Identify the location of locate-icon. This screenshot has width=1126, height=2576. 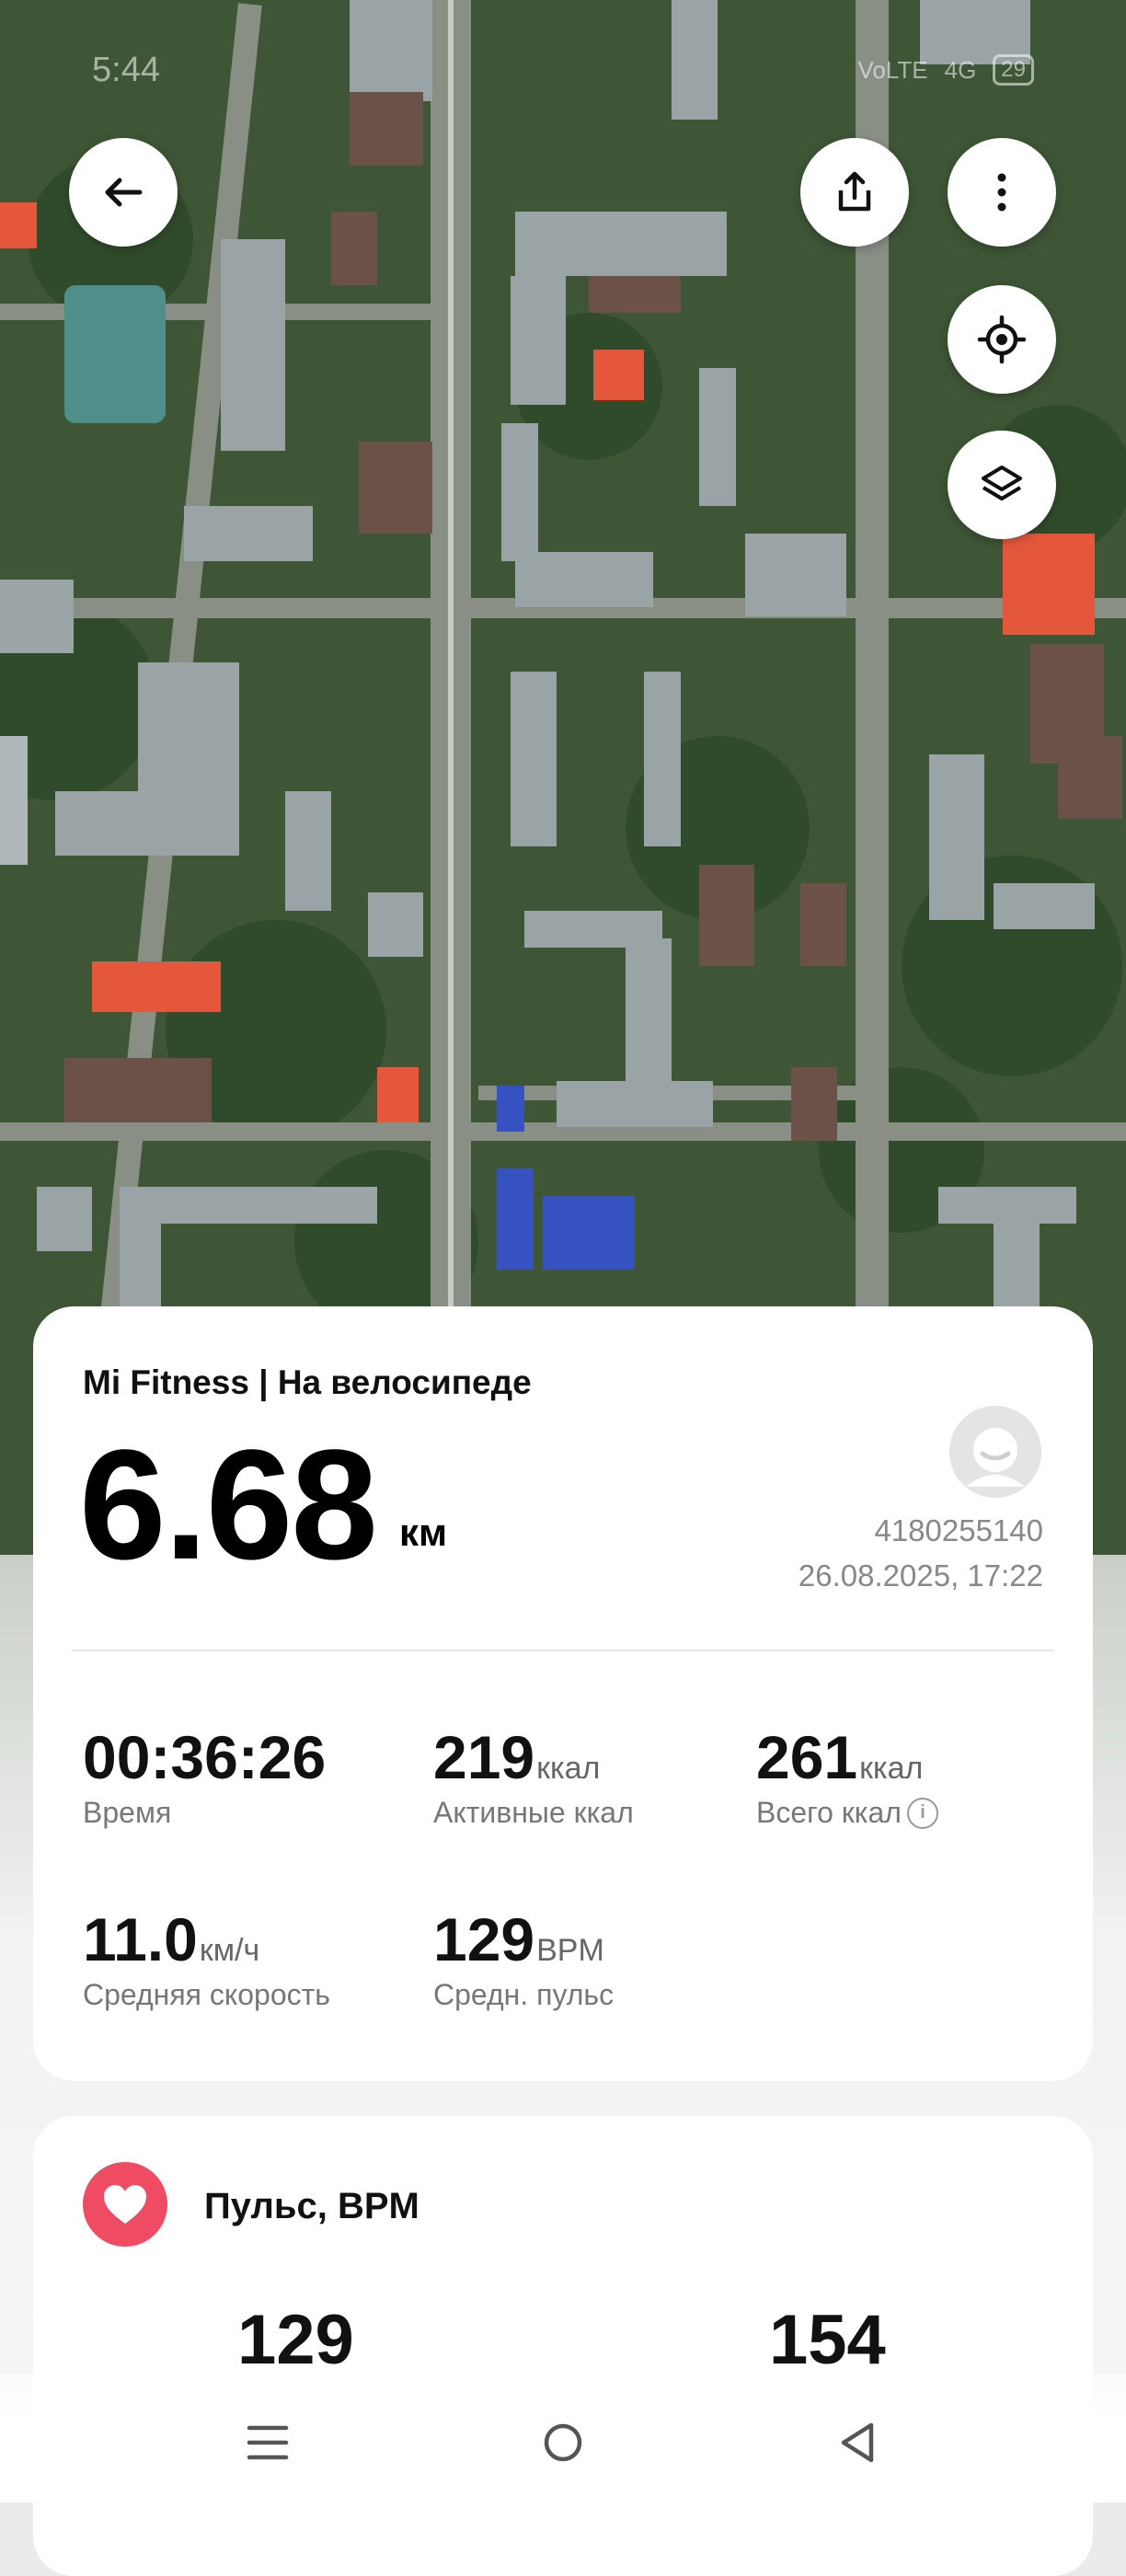
(1002, 339).